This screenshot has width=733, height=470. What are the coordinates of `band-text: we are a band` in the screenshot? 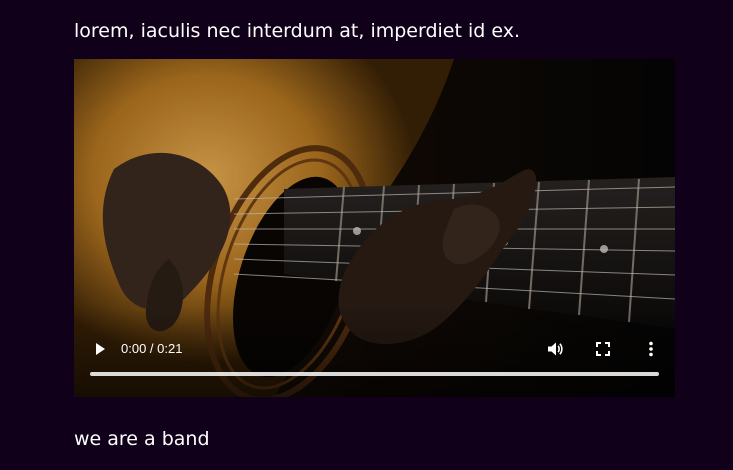 It's located at (142, 439).